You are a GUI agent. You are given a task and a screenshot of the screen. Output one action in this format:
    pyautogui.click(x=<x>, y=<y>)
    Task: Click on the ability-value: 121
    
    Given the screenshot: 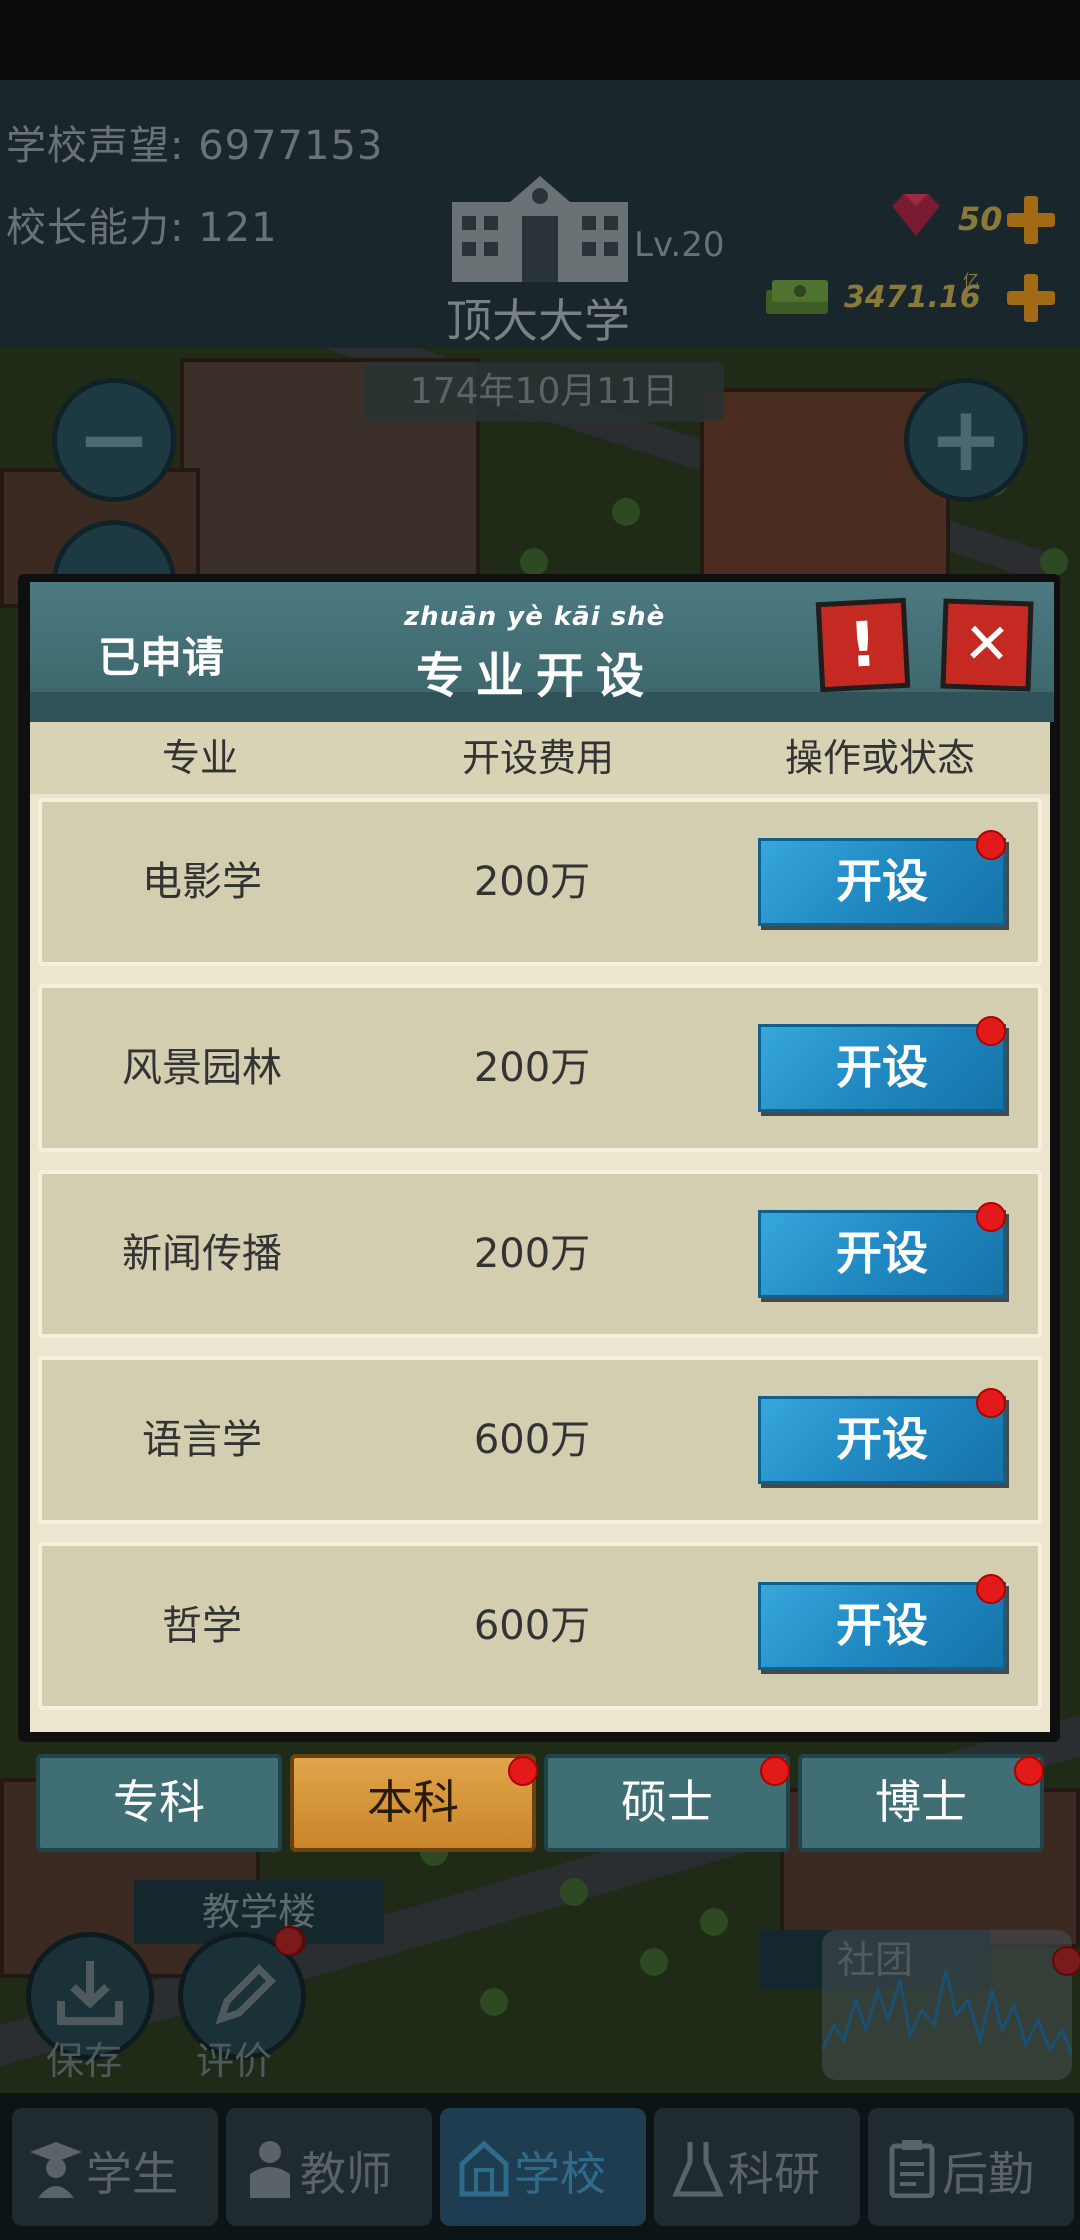 What is the action you would take?
    pyautogui.click(x=238, y=228)
    